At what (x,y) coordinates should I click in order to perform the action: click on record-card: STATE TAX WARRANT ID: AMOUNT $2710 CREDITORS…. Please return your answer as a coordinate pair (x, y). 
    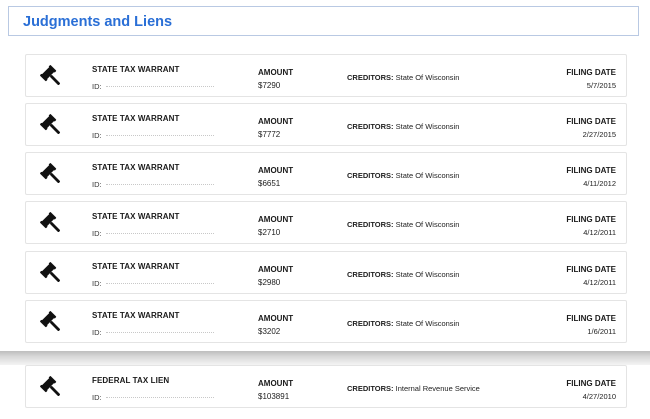
    Looking at the image, I should click on (326, 222).